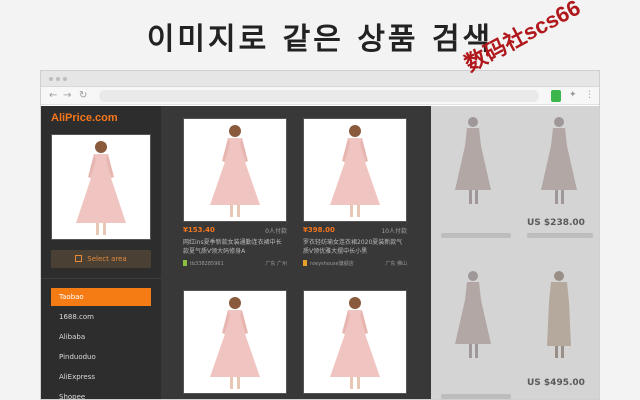  I want to click on sidebar-divider, so click(101, 278).